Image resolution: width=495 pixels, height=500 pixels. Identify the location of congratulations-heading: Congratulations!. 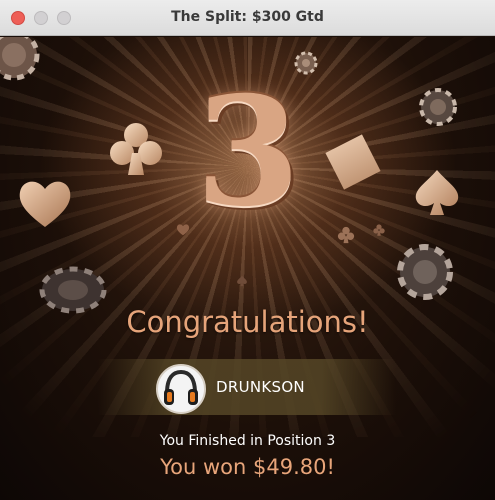
(247, 322).